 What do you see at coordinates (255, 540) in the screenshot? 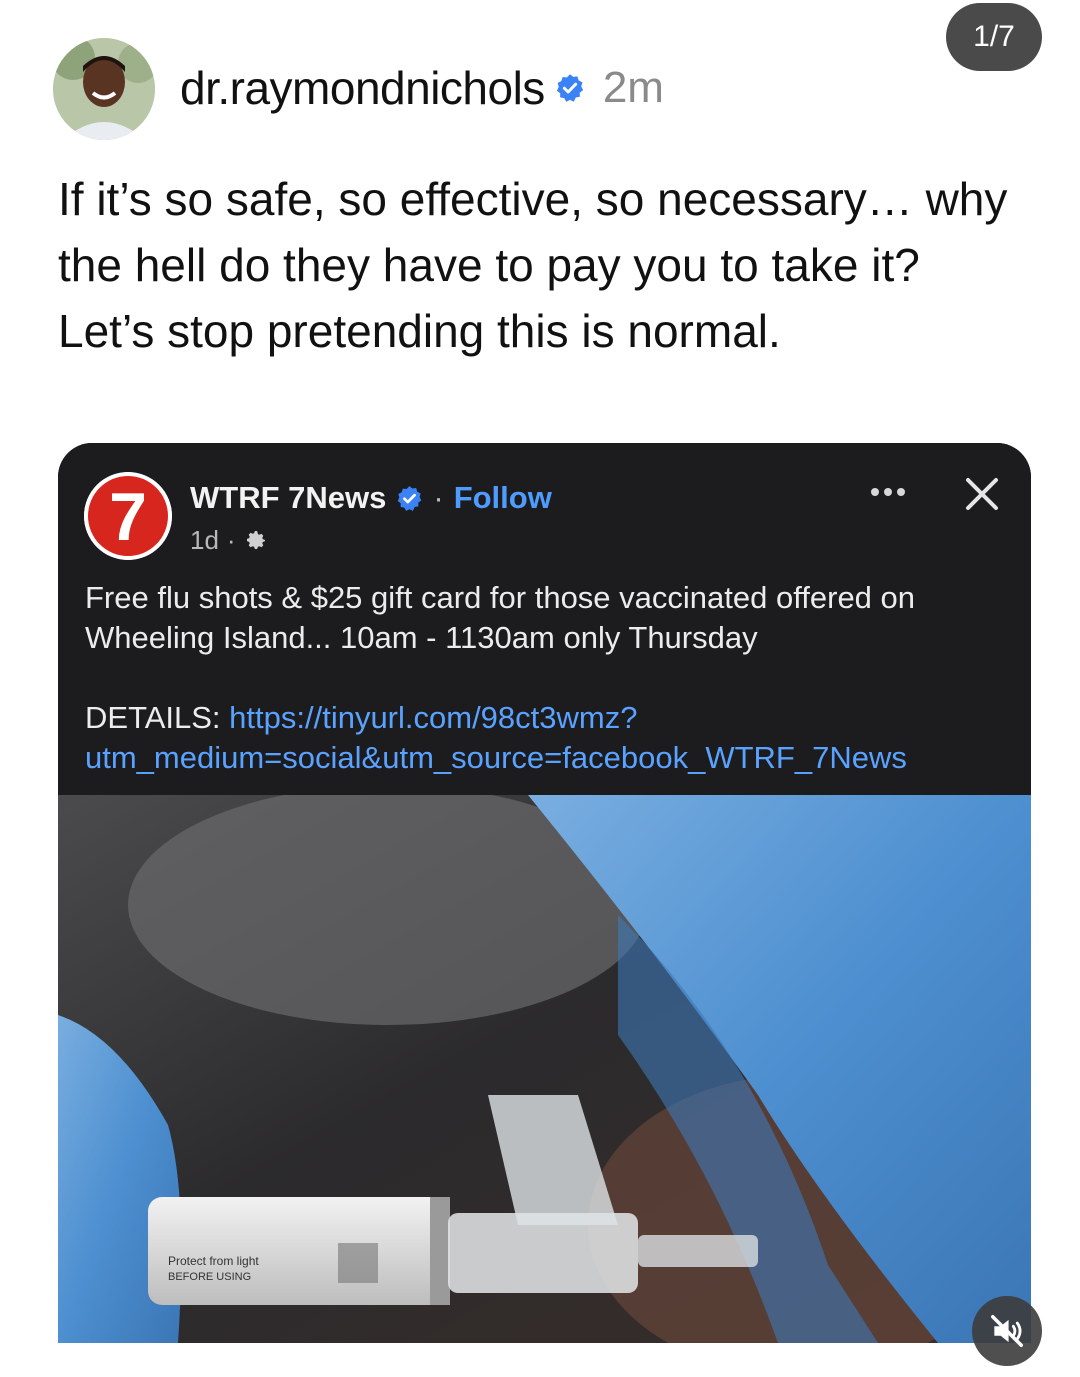
I see `settings-icon` at bounding box center [255, 540].